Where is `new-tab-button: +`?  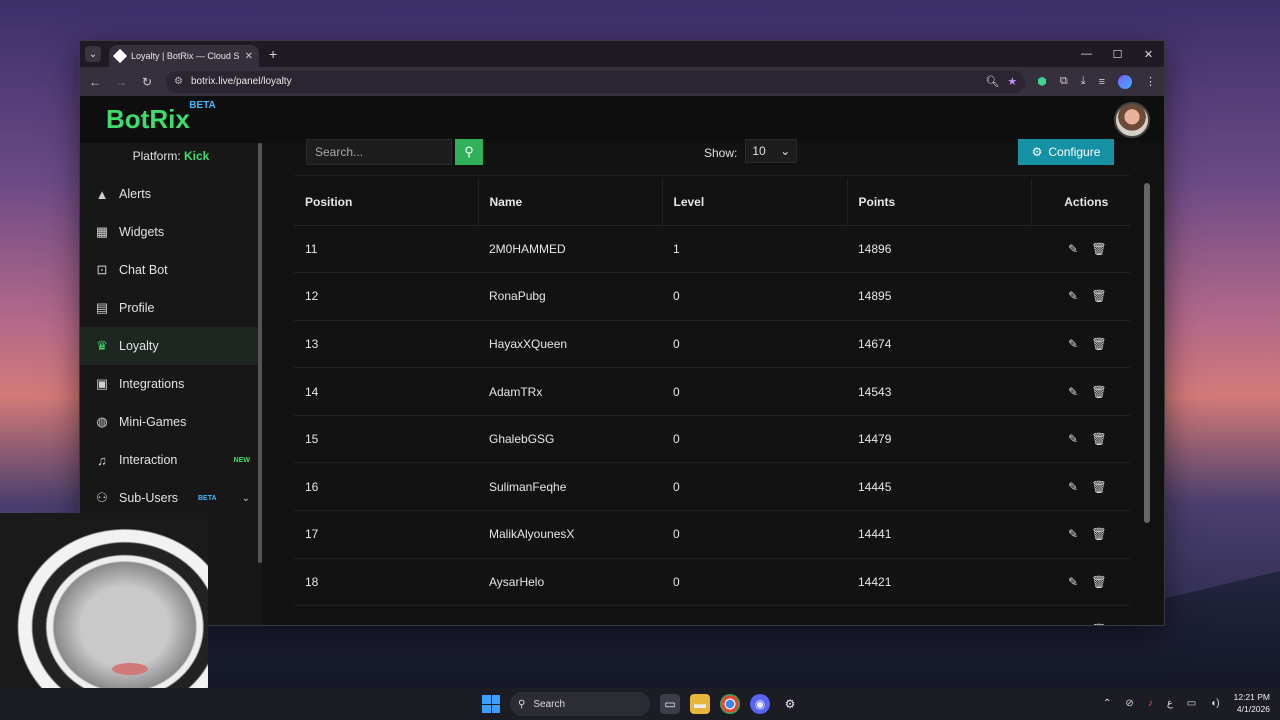 new-tab-button: + is located at coordinates (273, 54).